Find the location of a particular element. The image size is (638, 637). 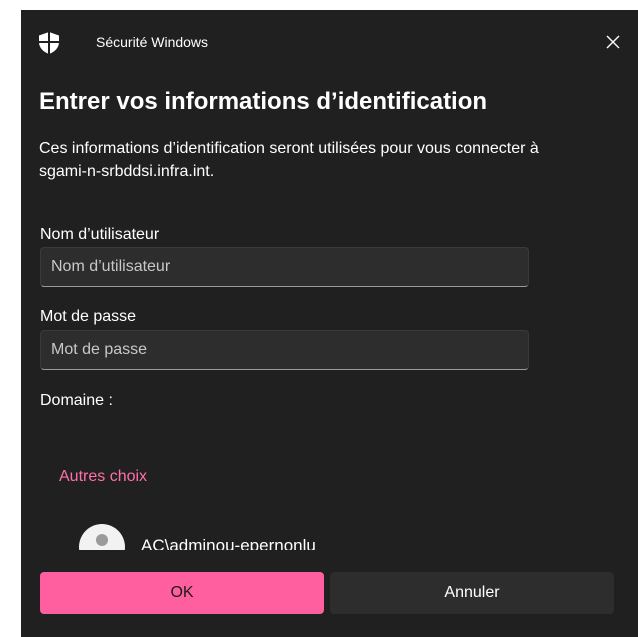

password-label: Mot de passe is located at coordinates (88, 316).